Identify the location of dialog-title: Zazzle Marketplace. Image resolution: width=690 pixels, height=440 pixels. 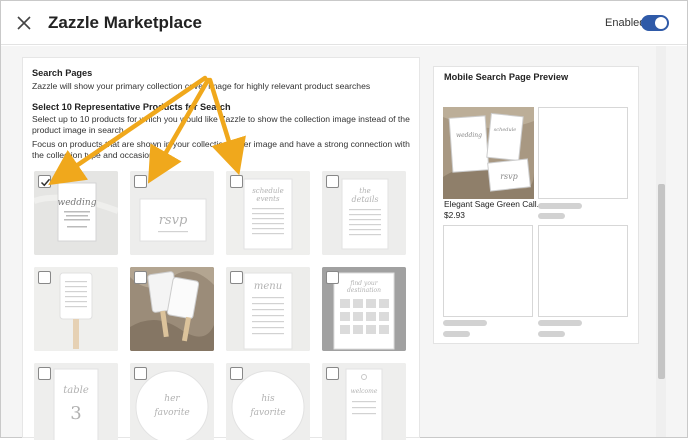
(125, 22).